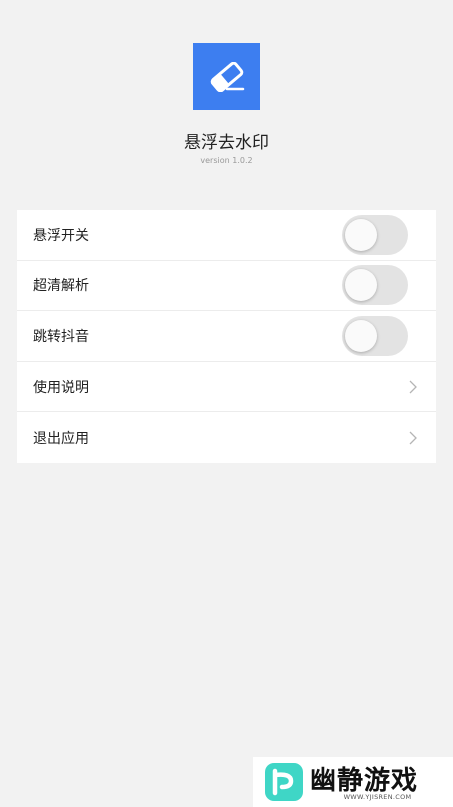 Image resolution: width=453 pixels, height=807 pixels. I want to click on setting-jump-douyin: 跳转抖音, so click(226, 336).